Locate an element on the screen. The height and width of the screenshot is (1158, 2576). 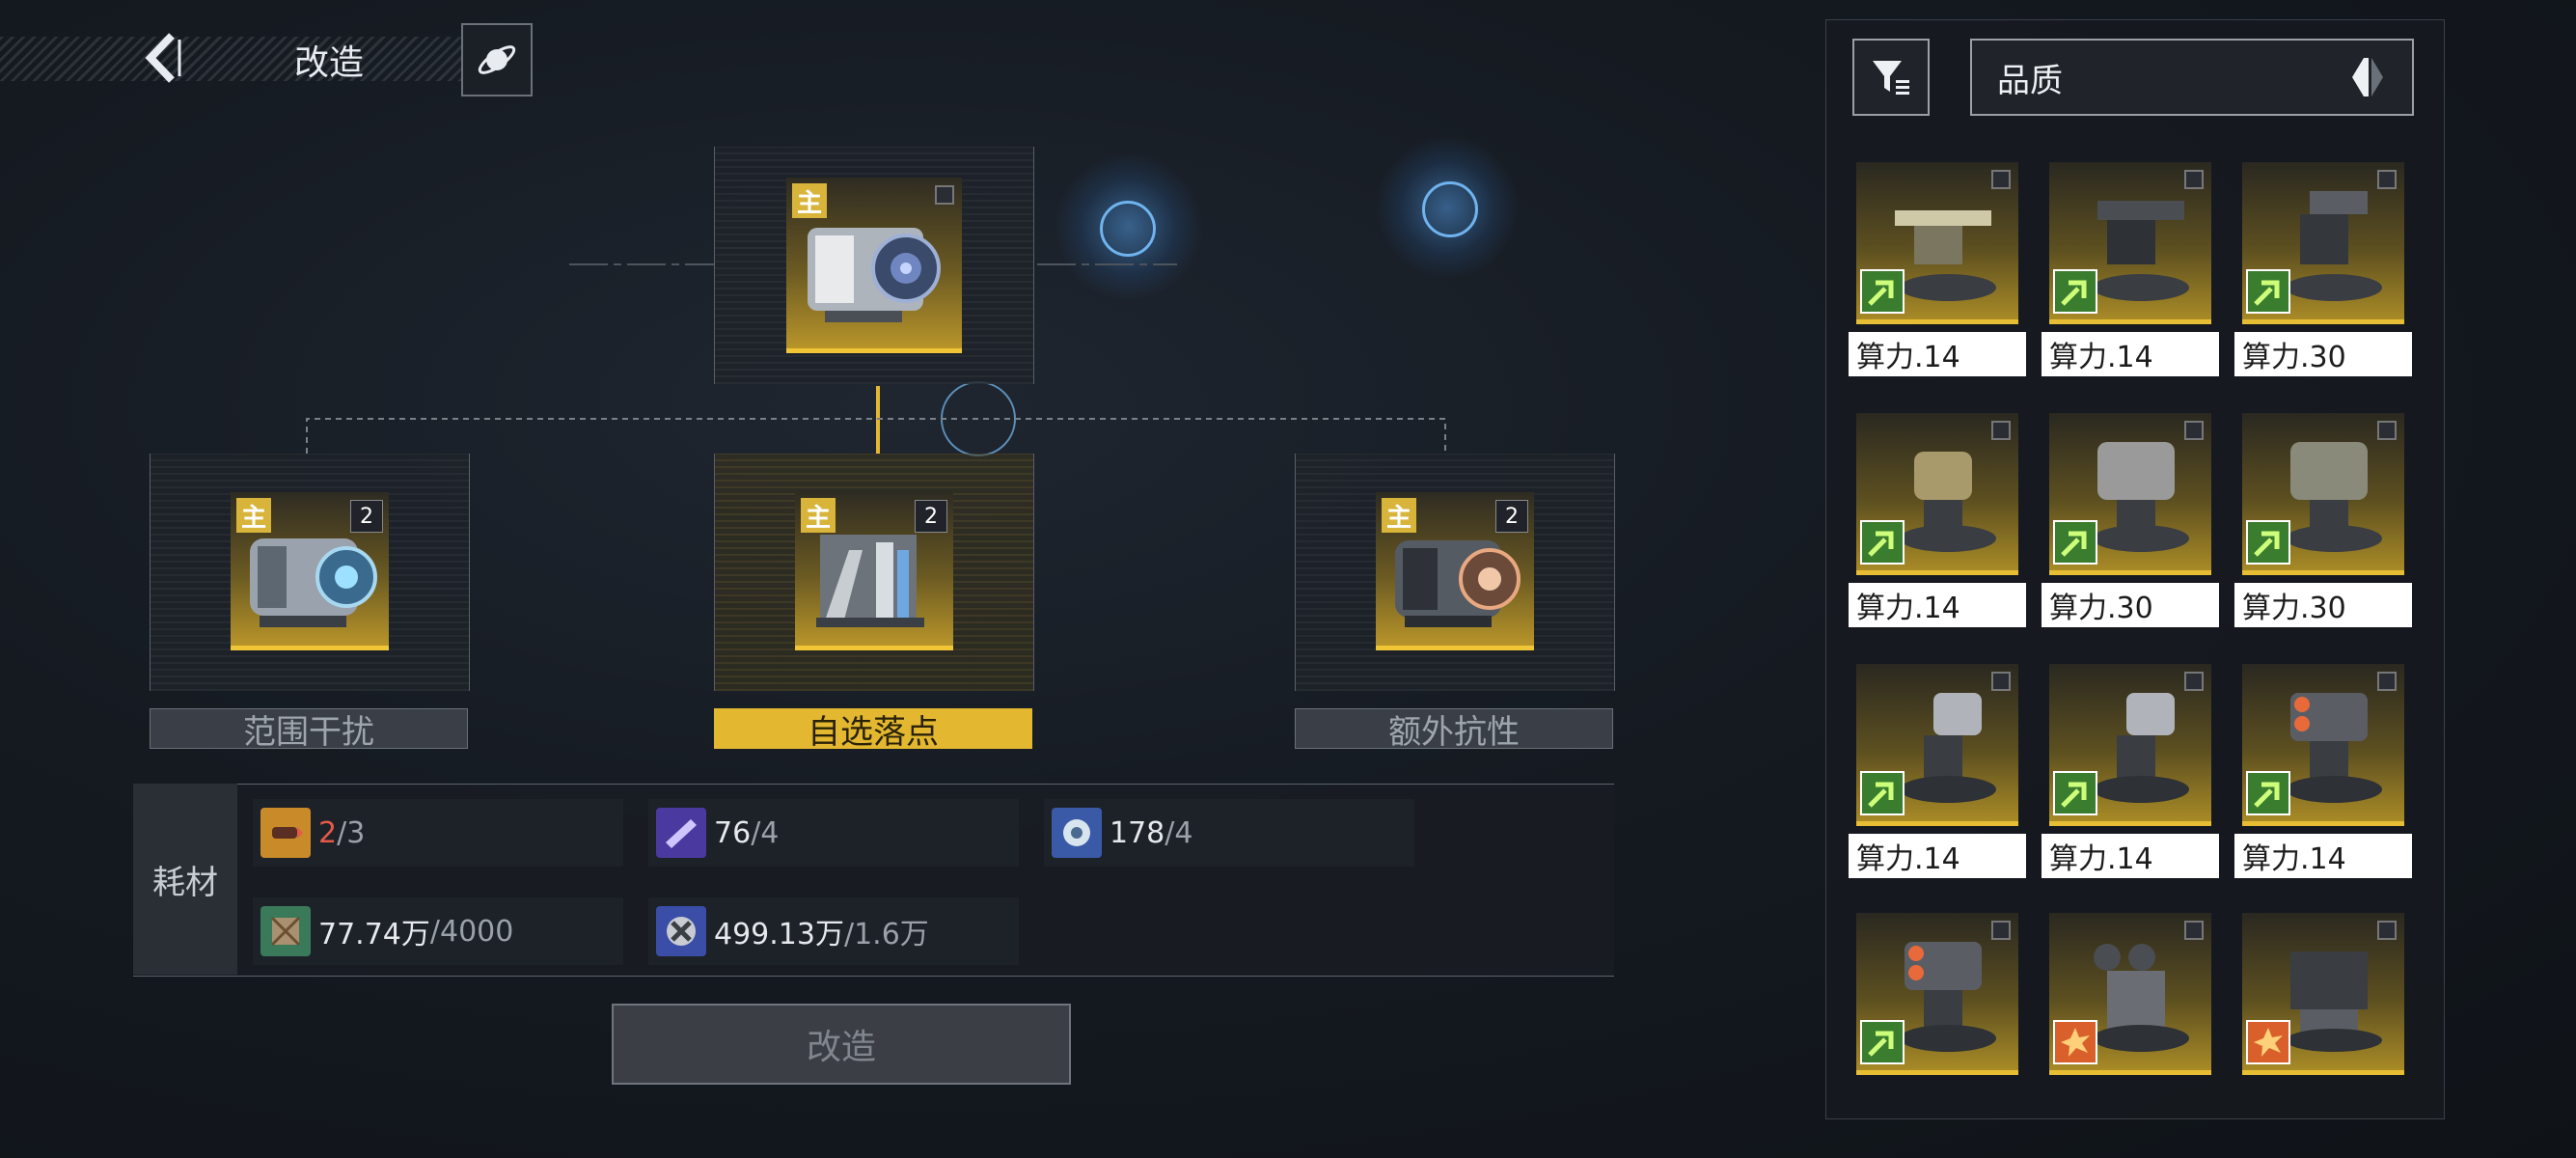
material-item: 77.74万/4000 is located at coordinates (438, 931).